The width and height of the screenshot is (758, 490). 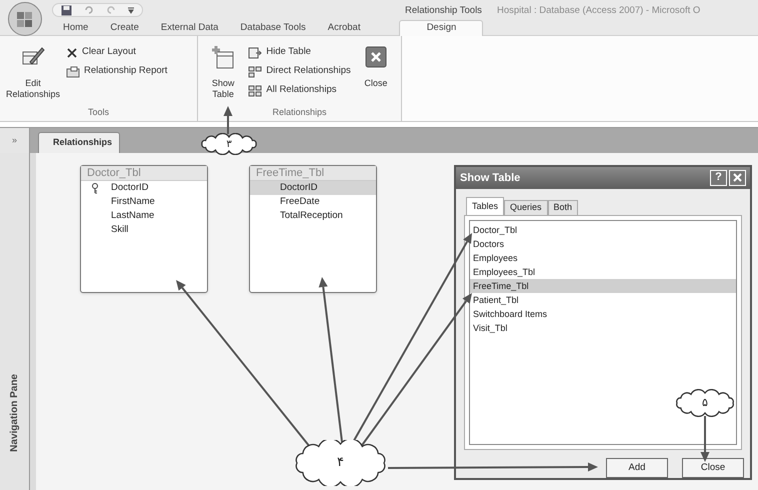 I want to click on callout-number: ۵, so click(x=705, y=402).